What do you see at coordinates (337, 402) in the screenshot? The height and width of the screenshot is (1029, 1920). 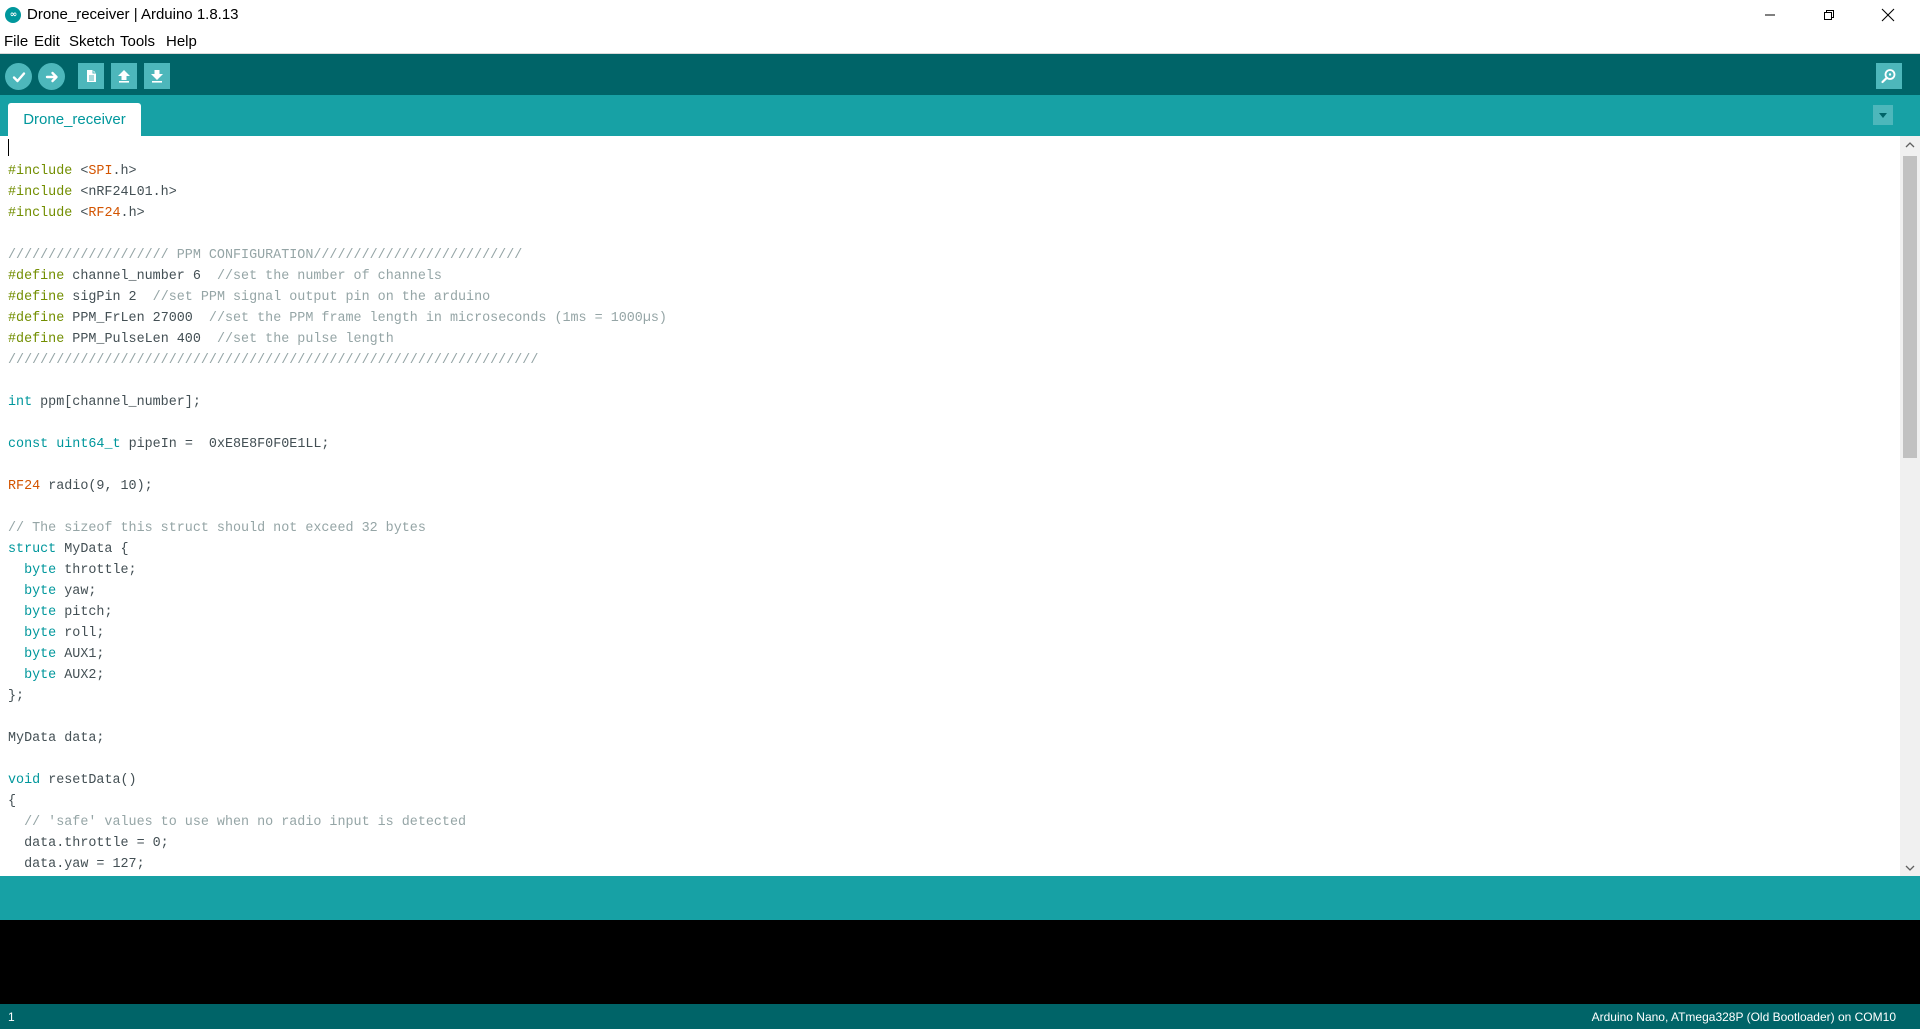 I see `code-line: int ppm[channel_number];` at bounding box center [337, 402].